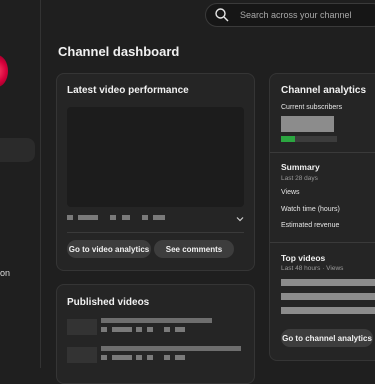 Image resolution: width=375 pixels, height=384 pixels. Describe the element at coordinates (109, 249) in the screenshot. I see `video-analytics-button: Go to video analytics` at that location.